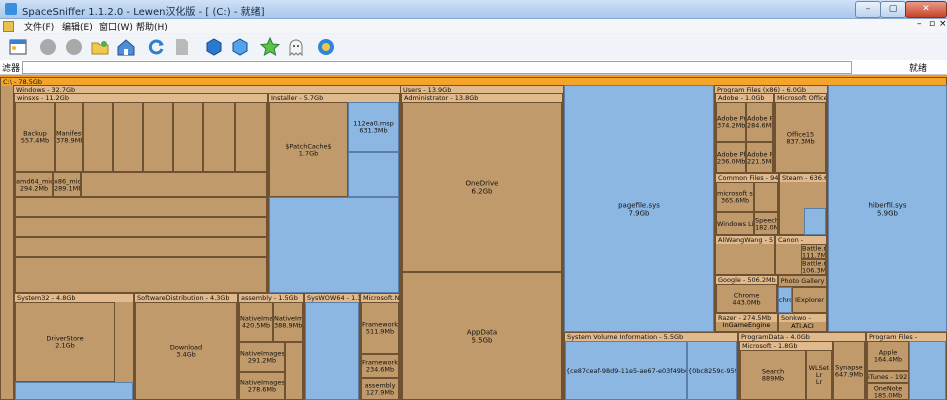 Image resolution: width=947 pixels, height=400 pixels. I want to click on onenote-block: OneNote 185.0Mb, so click(888, 391).